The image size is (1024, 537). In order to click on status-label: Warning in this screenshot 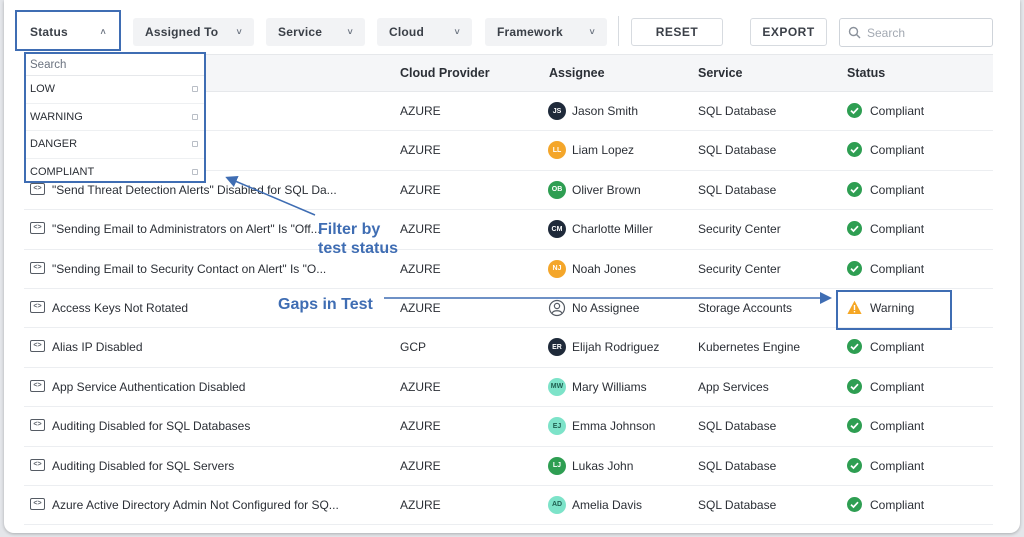, I will do `click(892, 307)`.